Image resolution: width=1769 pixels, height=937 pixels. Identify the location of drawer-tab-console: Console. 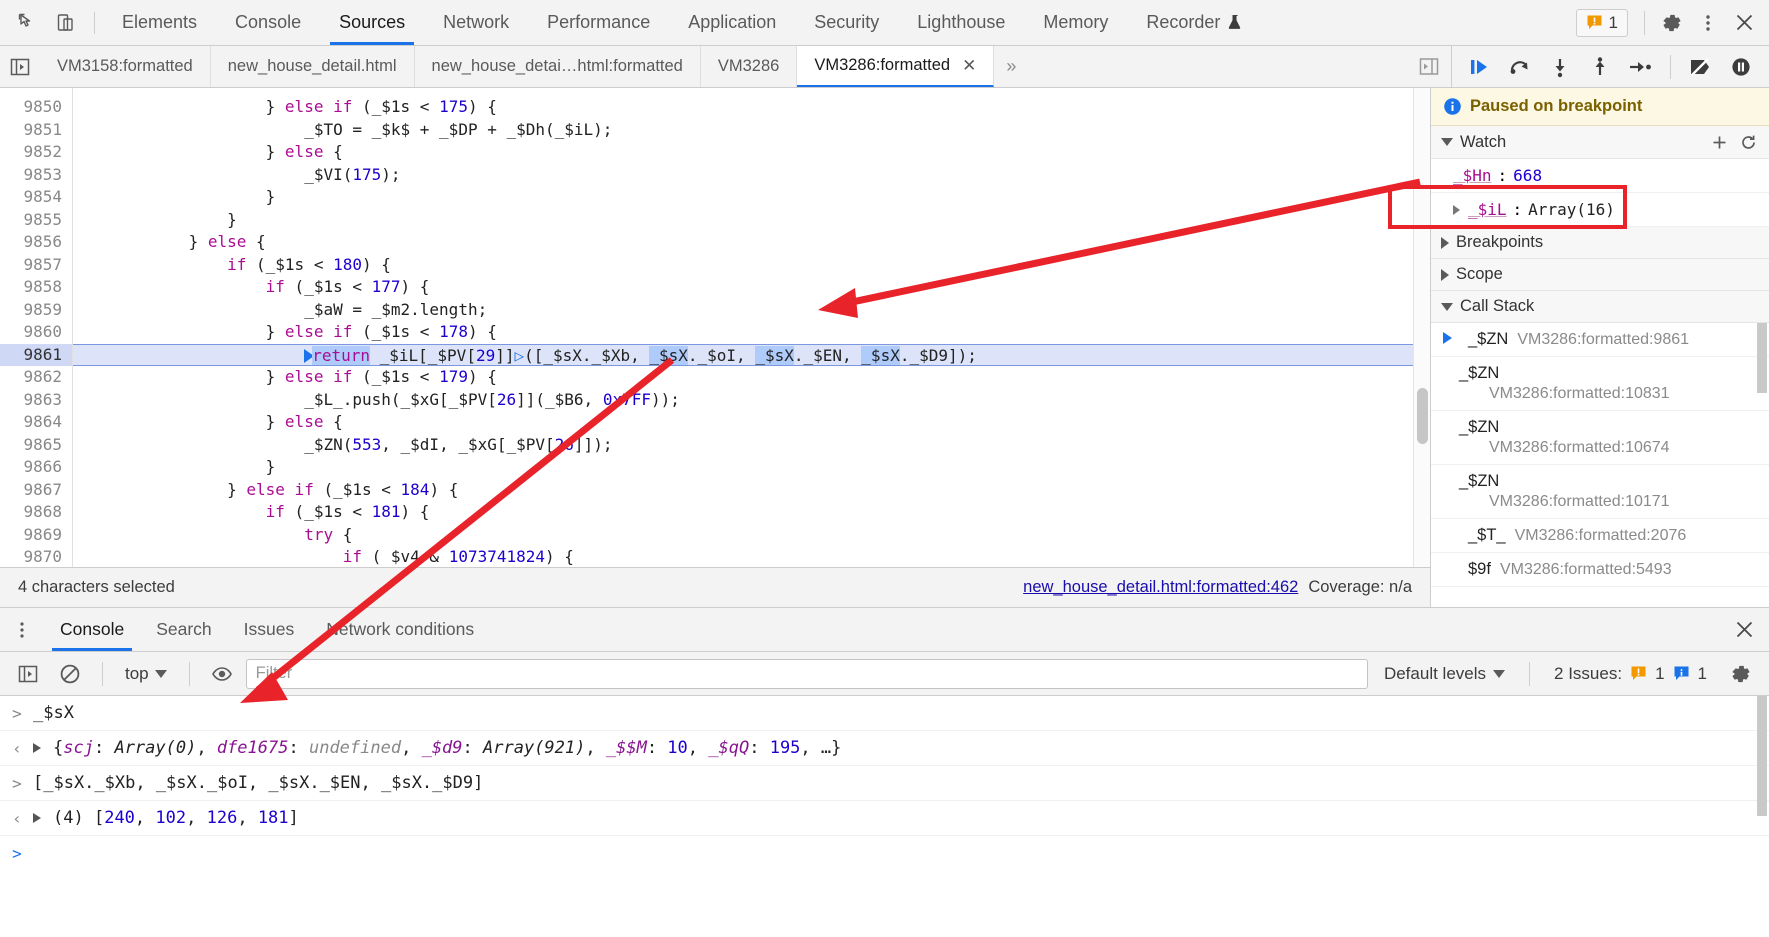
(92, 629).